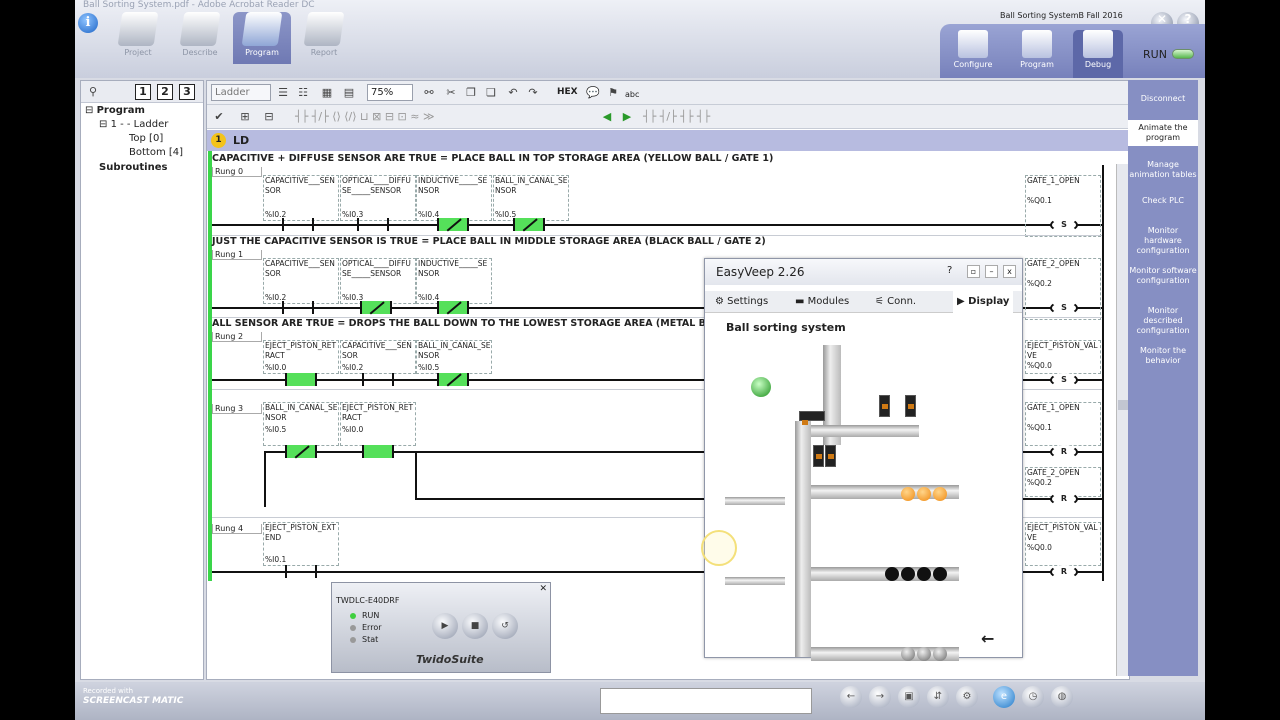  What do you see at coordinates (390, 92) in the screenshot?
I see `zoom-select: 75%` at bounding box center [390, 92].